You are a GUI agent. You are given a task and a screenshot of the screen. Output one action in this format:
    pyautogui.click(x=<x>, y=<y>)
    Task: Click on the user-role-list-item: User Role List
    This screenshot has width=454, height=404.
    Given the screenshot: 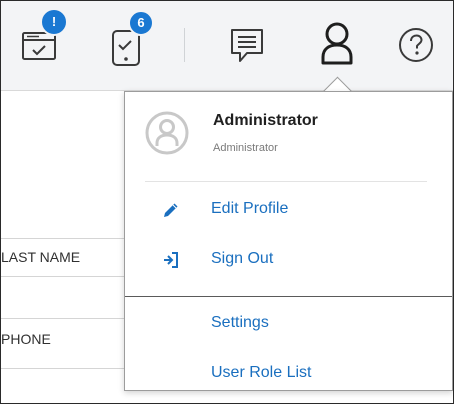 What is the action you would take?
    pyautogui.click(x=288, y=374)
    